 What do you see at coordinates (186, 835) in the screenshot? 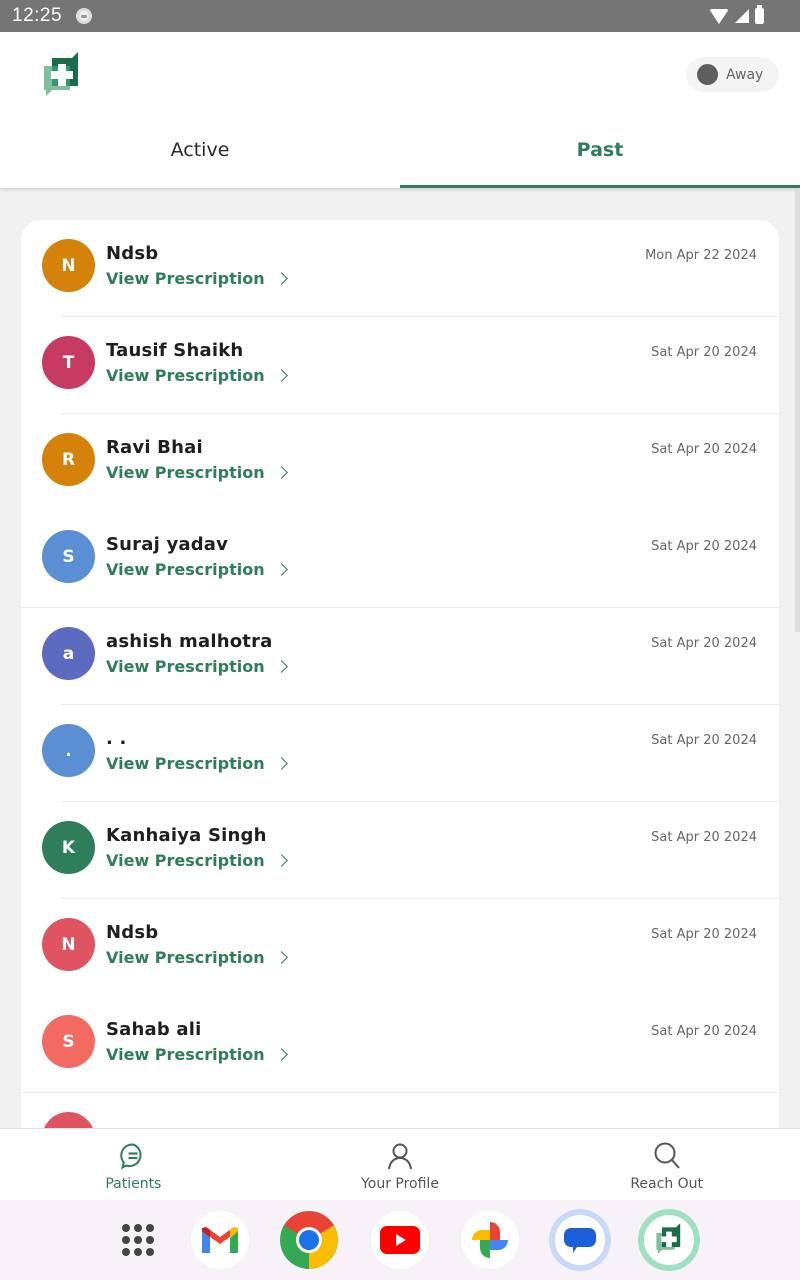
I see `patient-name: Kanhaiya Singh` at bounding box center [186, 835].